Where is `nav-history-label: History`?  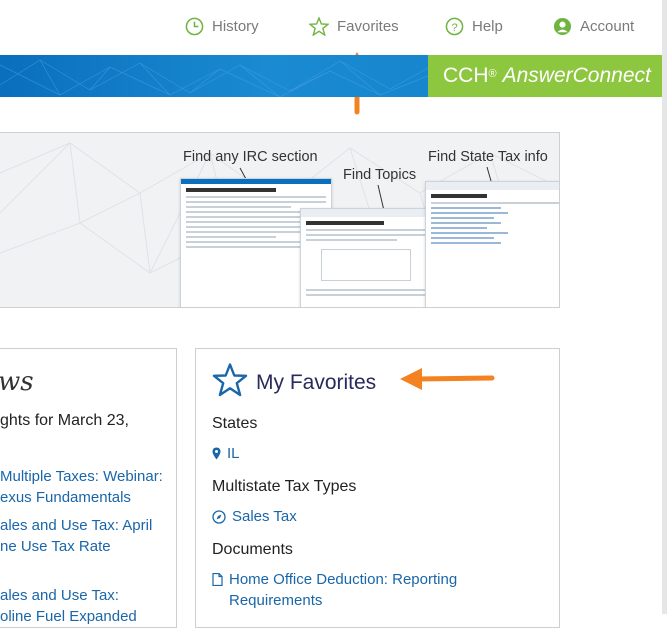 nav-history-label: History is located at coordinates (235, 26).